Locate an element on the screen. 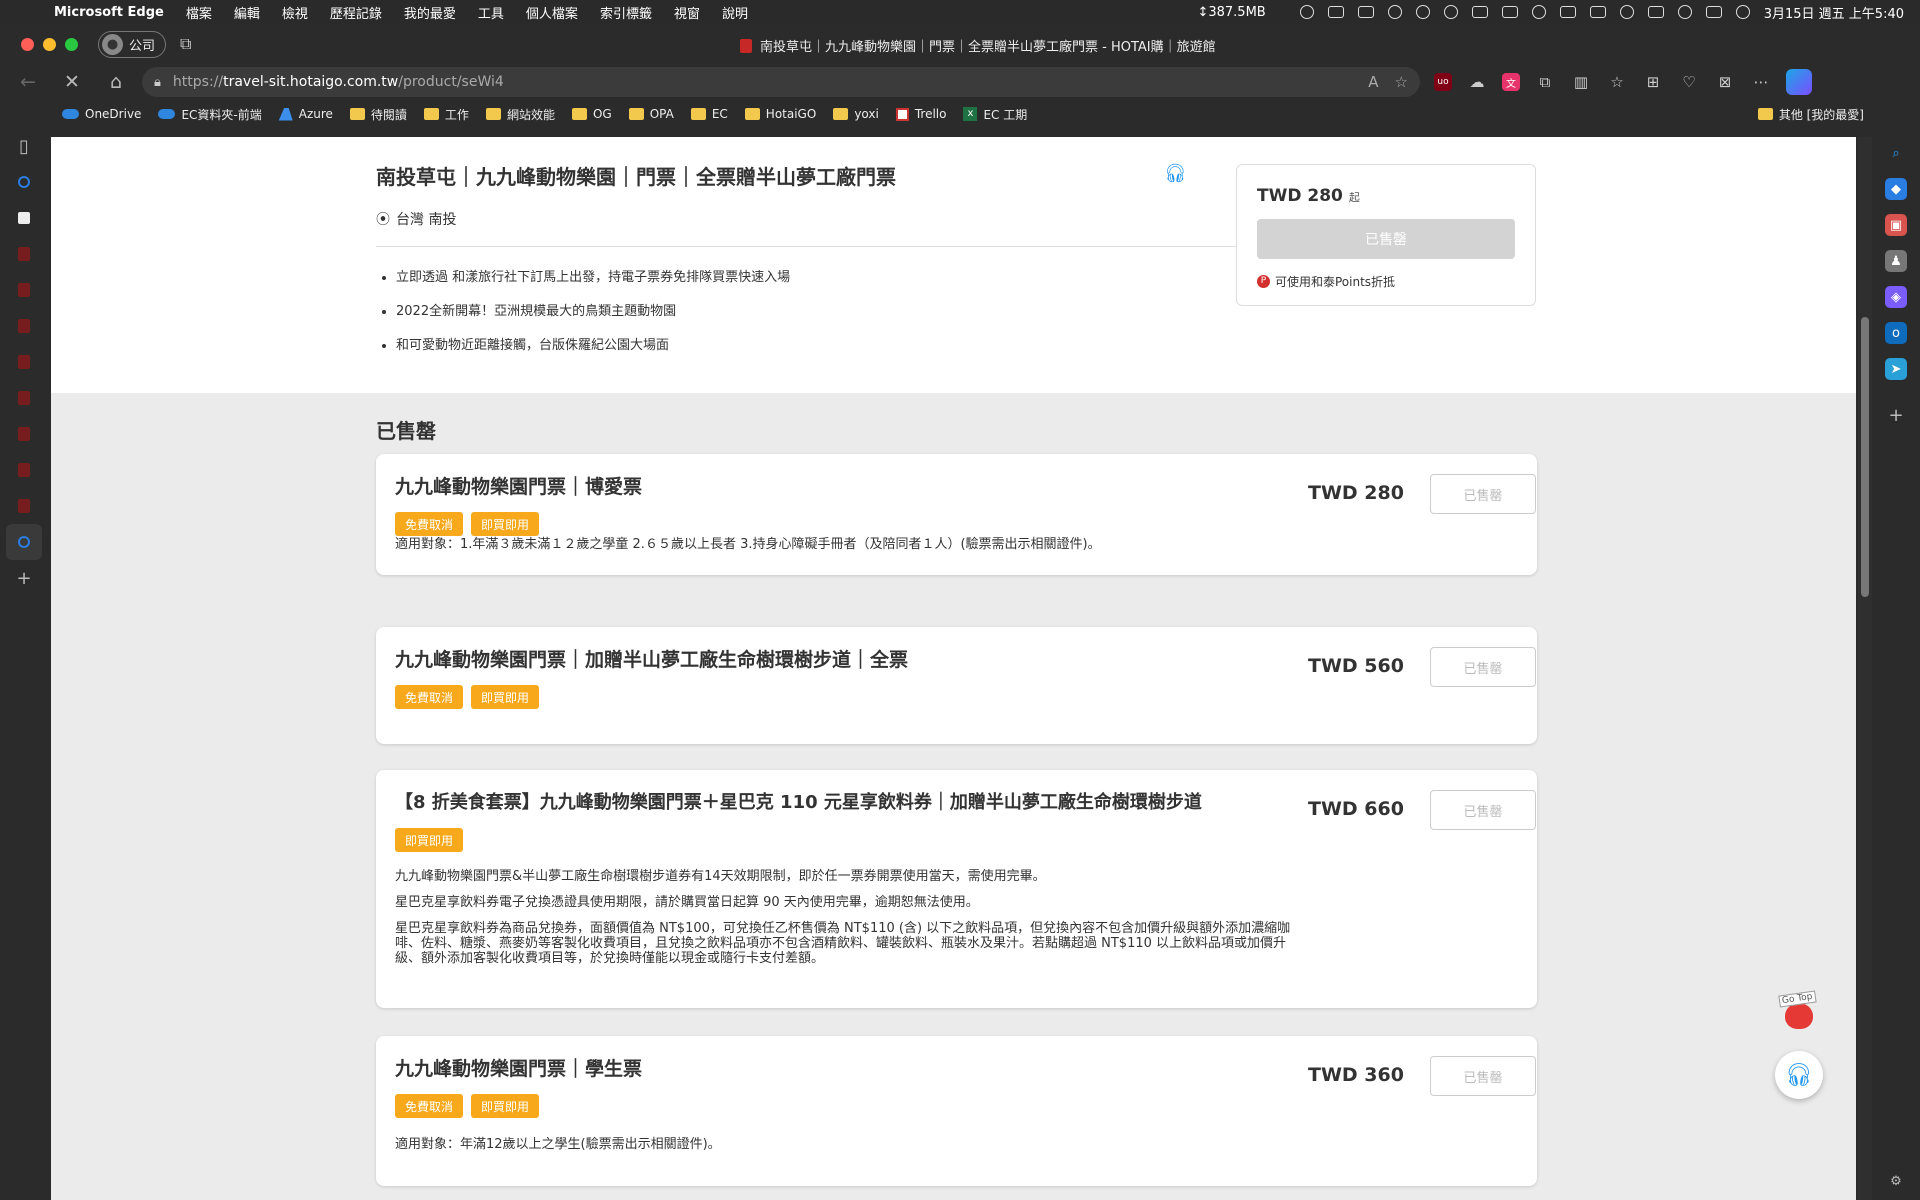  copilot-icon is located at coordinates (1799, 82).